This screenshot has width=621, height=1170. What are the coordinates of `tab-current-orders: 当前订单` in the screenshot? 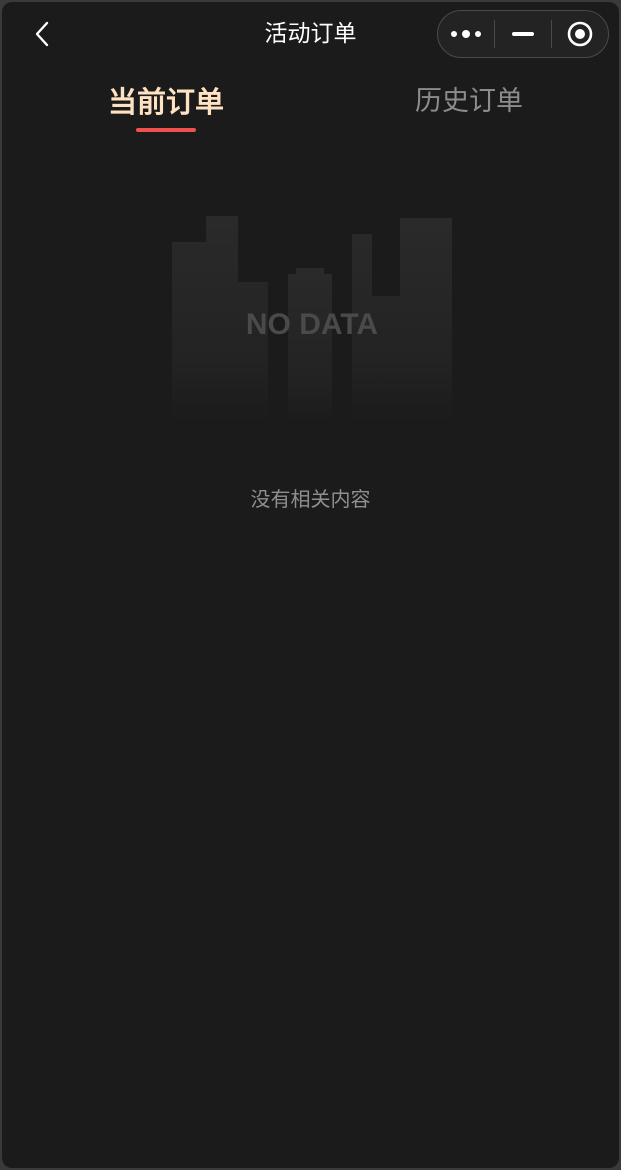 It's located at (166, 102).